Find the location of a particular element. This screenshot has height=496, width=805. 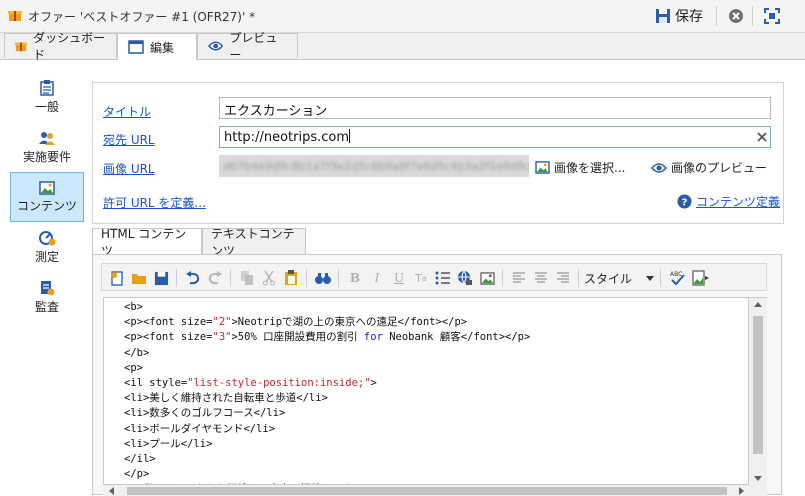

spellcheck-button: ABC is located at coordinates (677, 278).